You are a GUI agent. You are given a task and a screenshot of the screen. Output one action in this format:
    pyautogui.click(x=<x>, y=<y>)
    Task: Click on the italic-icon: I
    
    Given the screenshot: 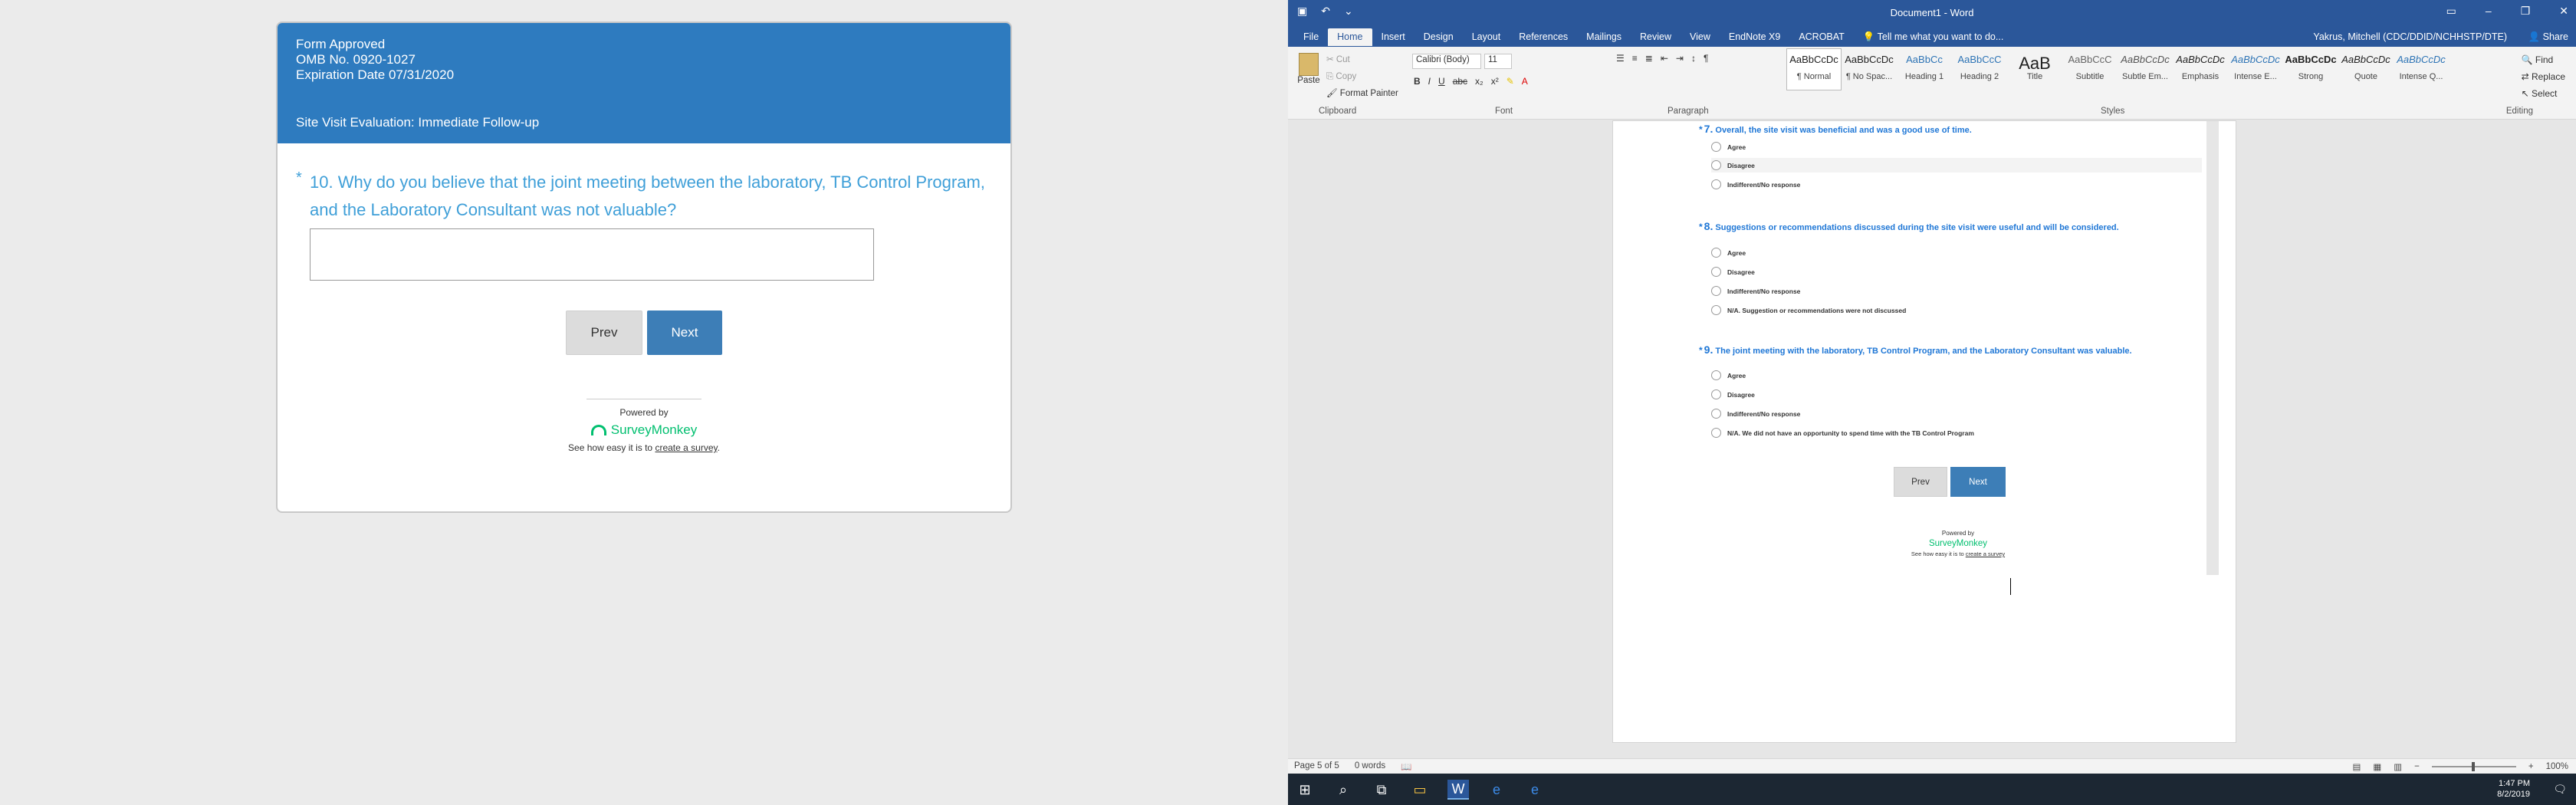 What is the action you would take?
    pyautogui.click(x=1430, y=81)
    